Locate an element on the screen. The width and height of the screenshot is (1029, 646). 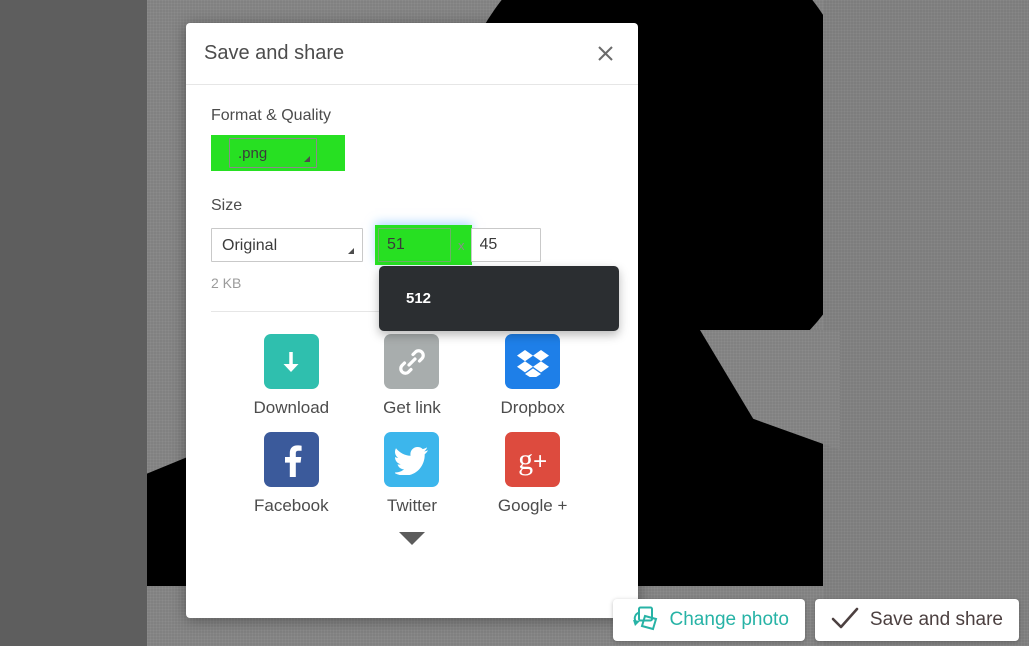
save-and-share-label: Save and share is located at coordinates (936, 619).